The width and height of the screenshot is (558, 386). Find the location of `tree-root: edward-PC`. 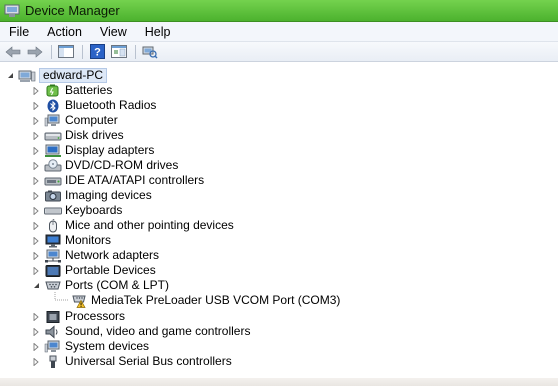

tree-root: edward-PC is located at coordinates (57, 75).